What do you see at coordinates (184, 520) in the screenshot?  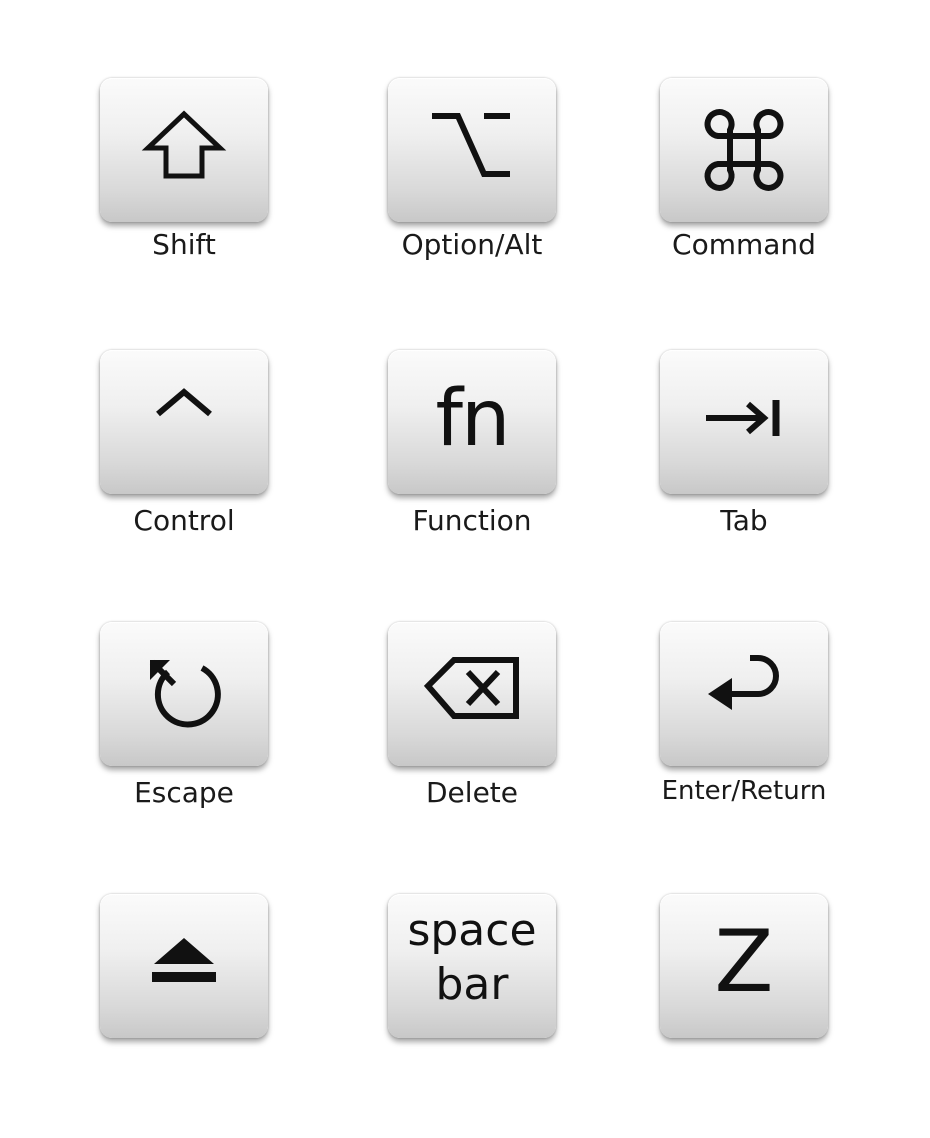 I see `control-label: Control` at bounding box center [184, 520].